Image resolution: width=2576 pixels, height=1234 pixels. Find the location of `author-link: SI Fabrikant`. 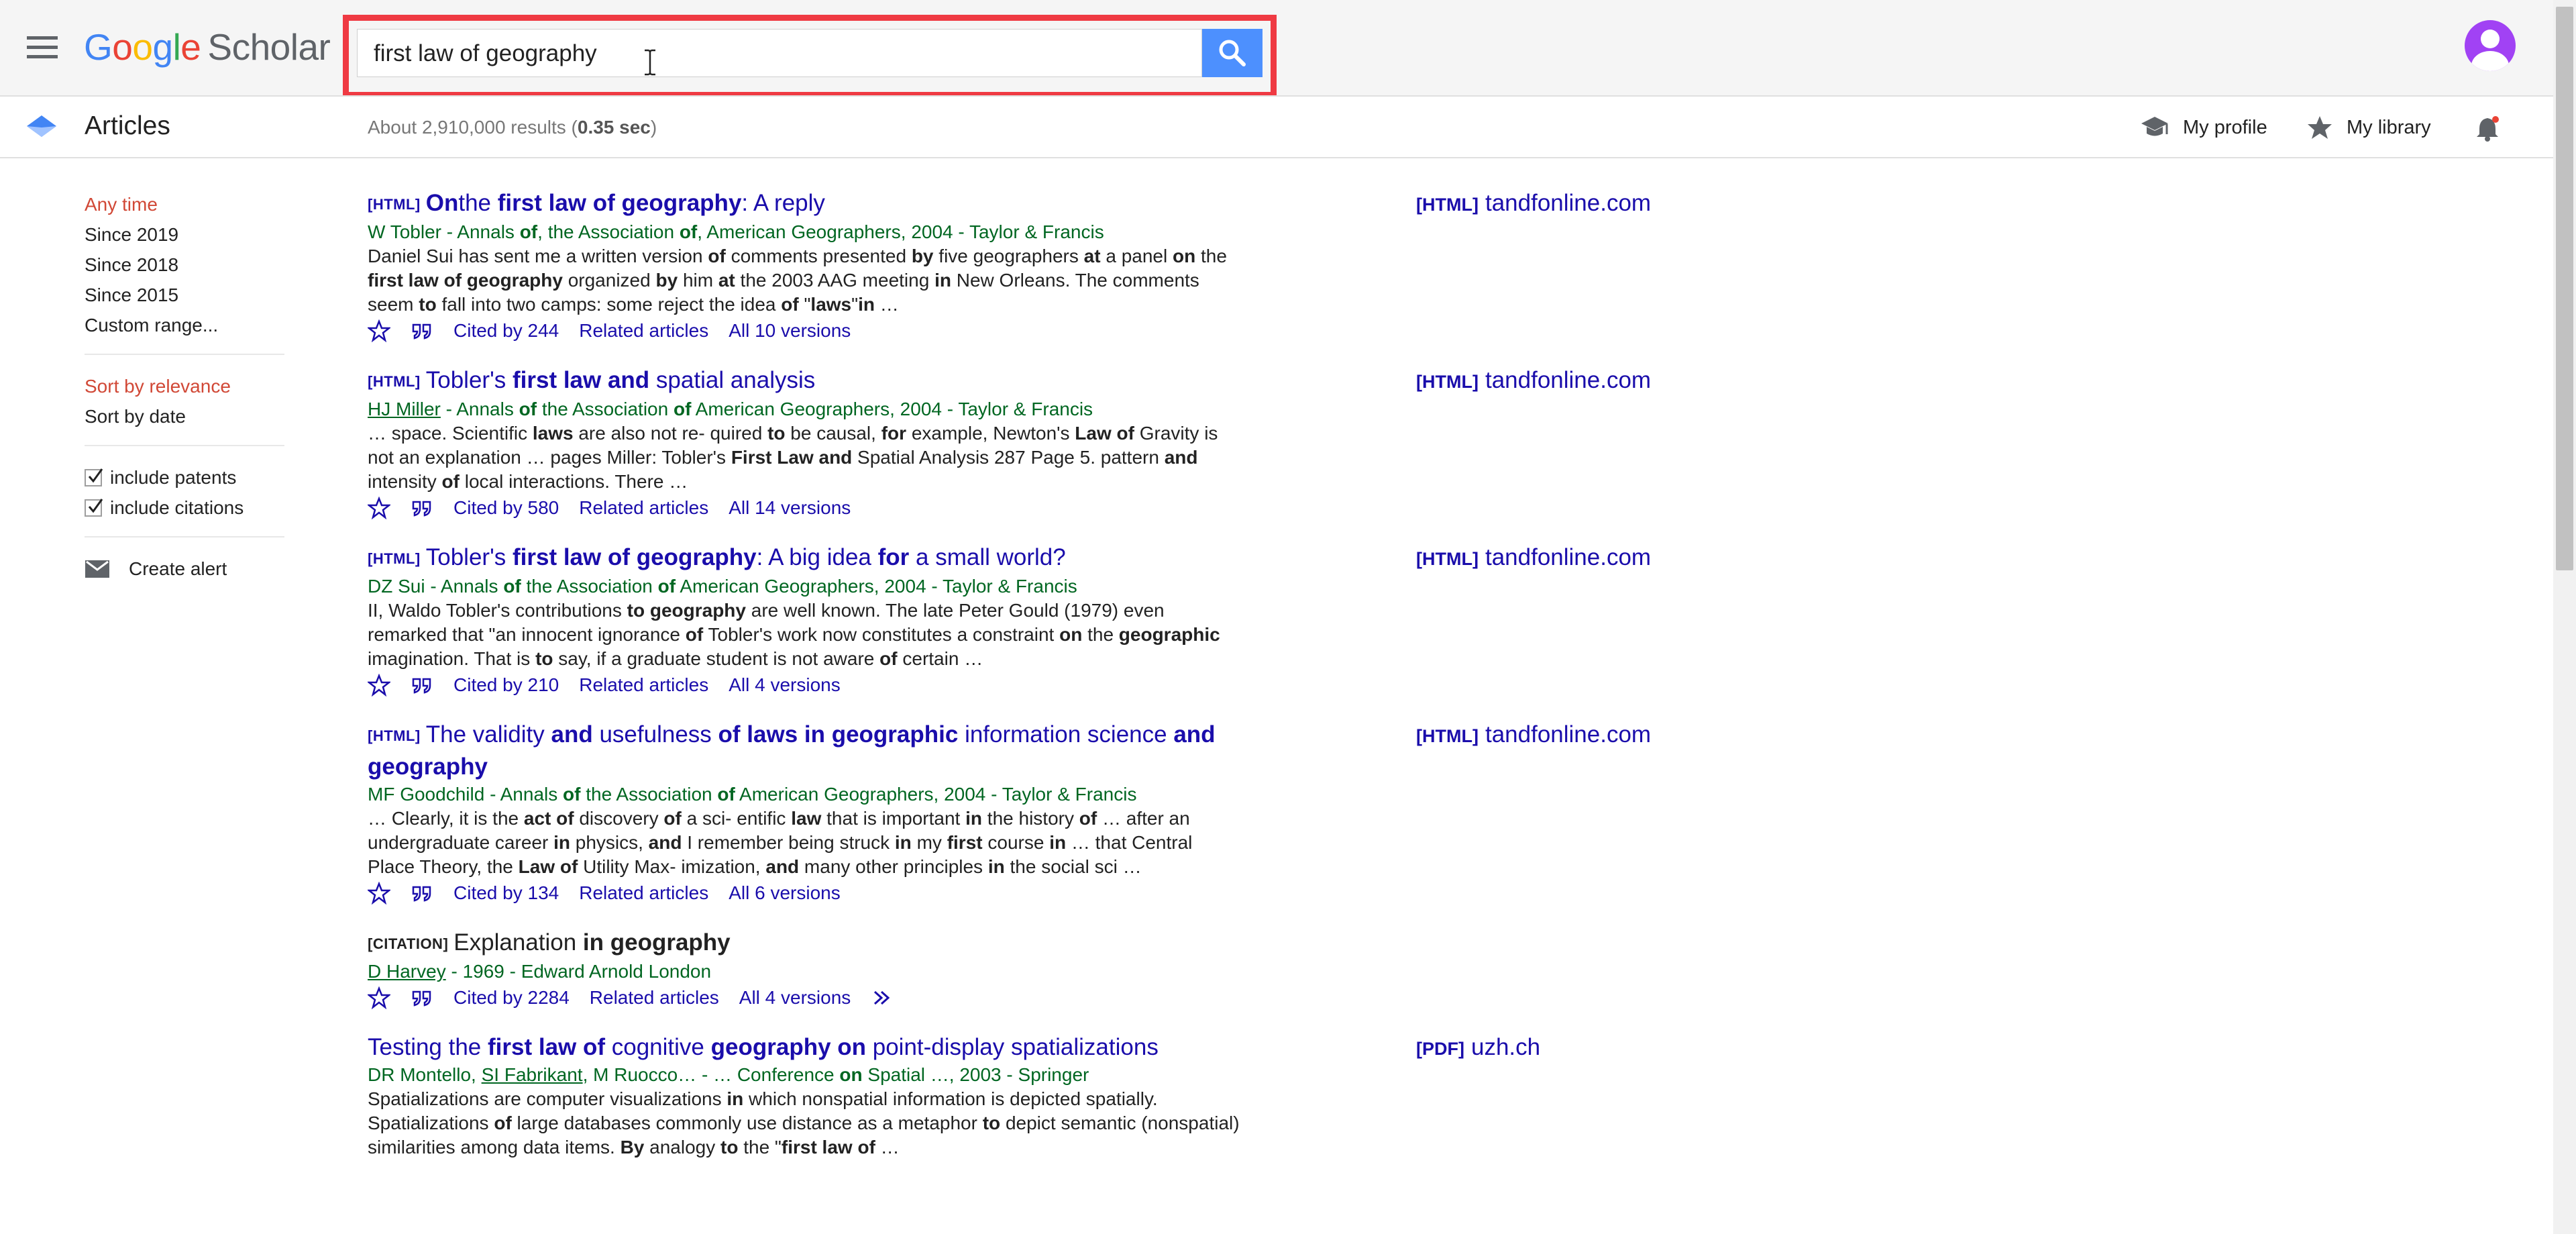

author-link: SI Fabrikant is located at coordinates (532, 1074).